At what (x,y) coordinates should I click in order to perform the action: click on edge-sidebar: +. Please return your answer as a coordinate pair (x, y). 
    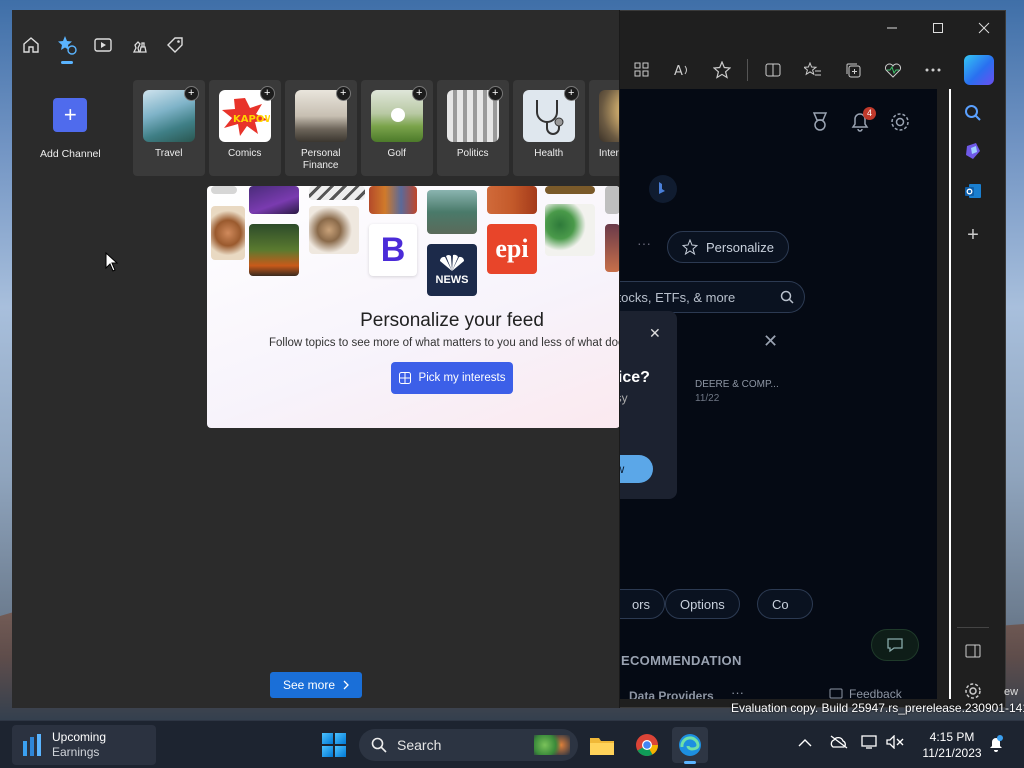
    Looking at the image, I should click on (973, 399).